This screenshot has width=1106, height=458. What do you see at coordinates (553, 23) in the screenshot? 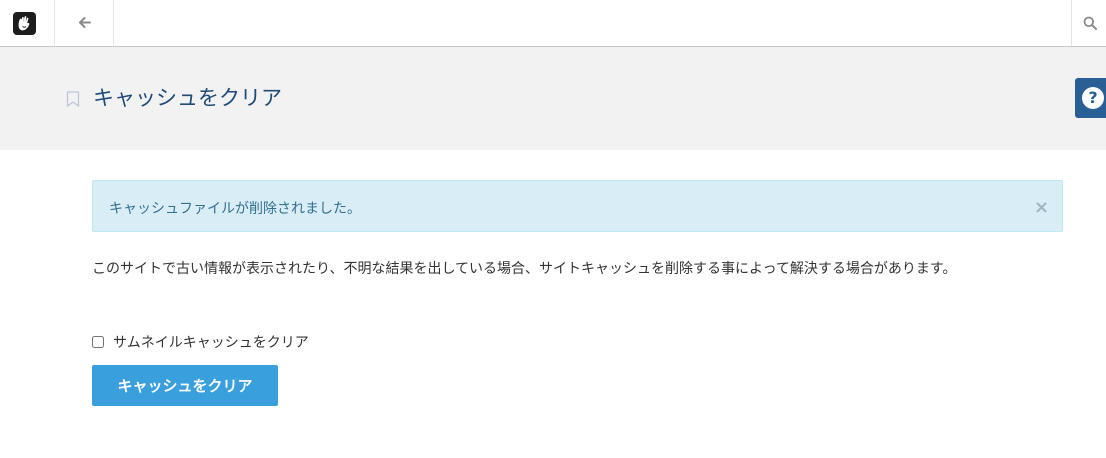
I see `top-toolbar` at bounding box center [553, 23].